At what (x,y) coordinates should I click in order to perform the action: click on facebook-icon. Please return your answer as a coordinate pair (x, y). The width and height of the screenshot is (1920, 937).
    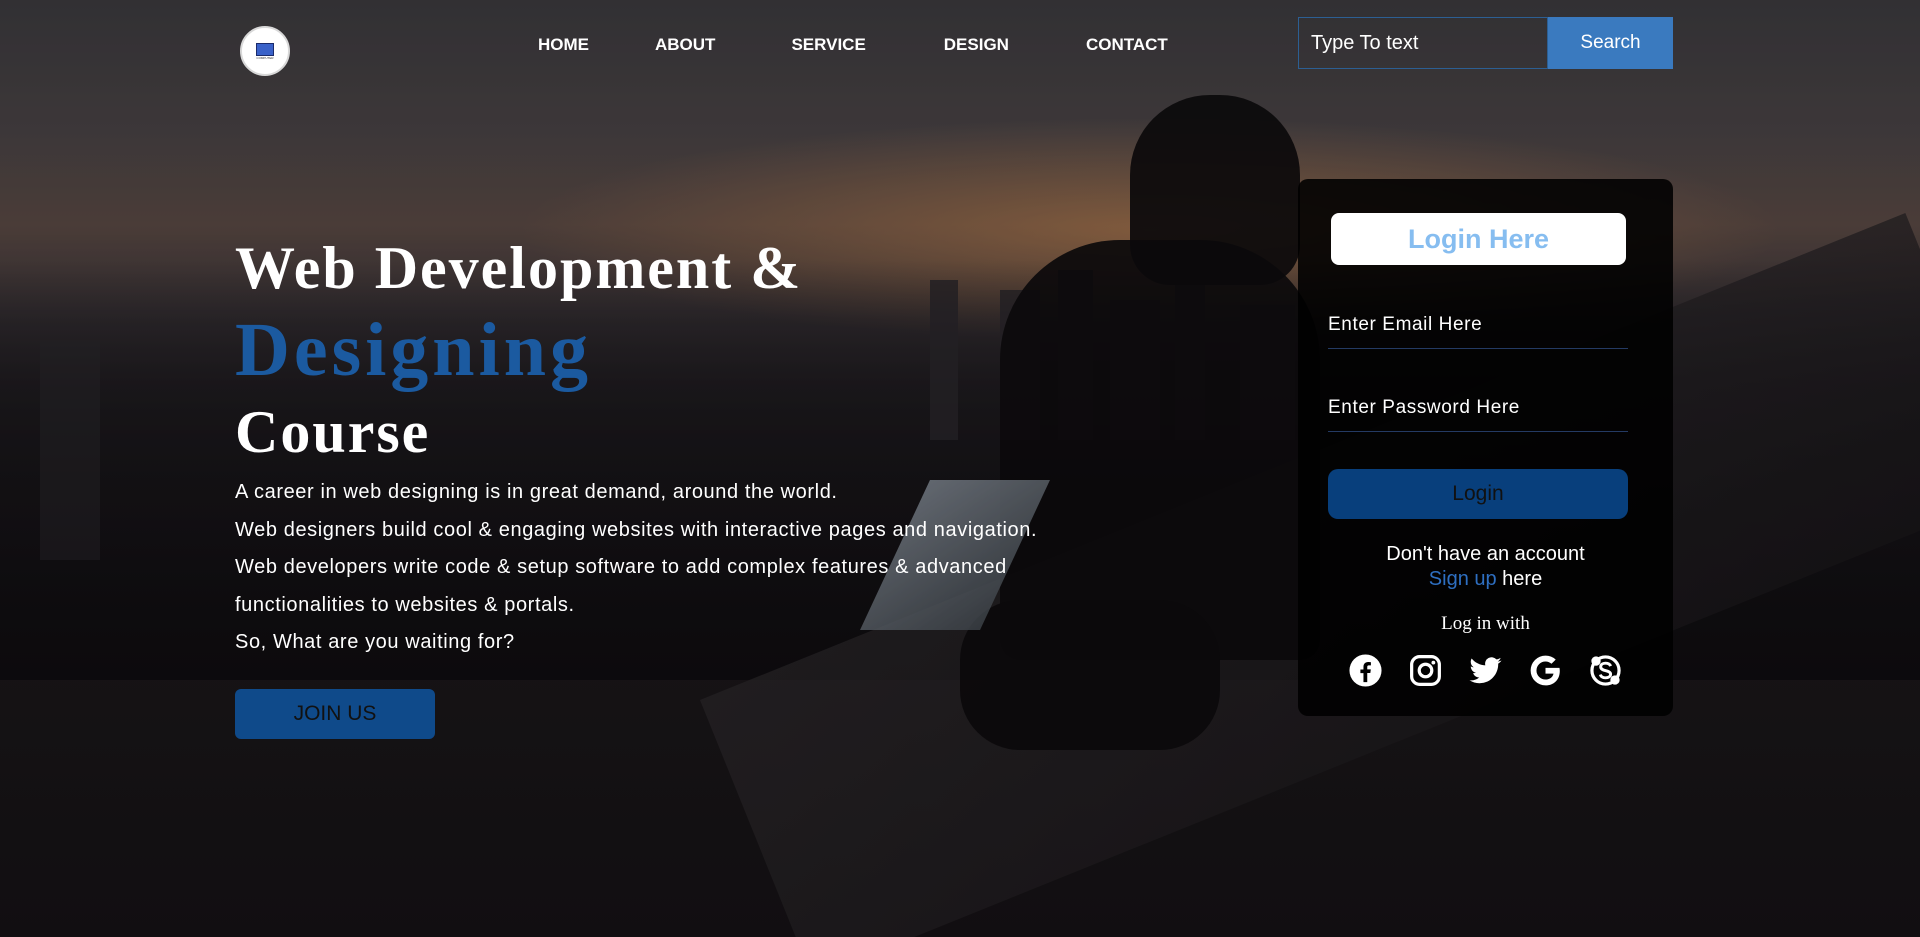
    Looking at the image, I should click on (1365, 670).